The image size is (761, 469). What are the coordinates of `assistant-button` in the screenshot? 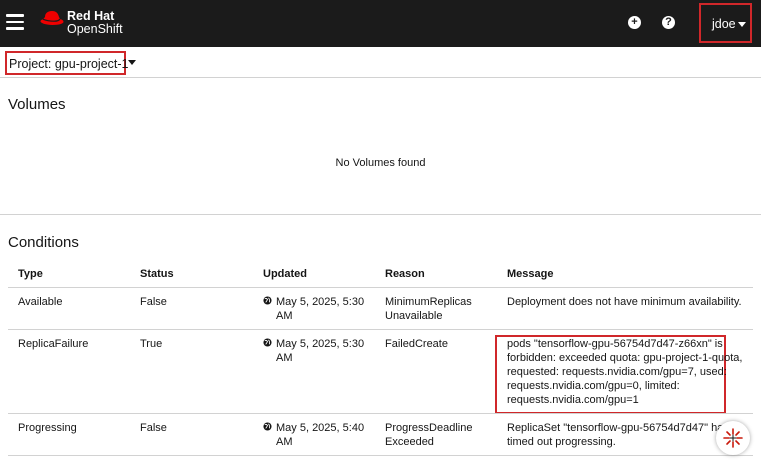 It's located at (733, 438).